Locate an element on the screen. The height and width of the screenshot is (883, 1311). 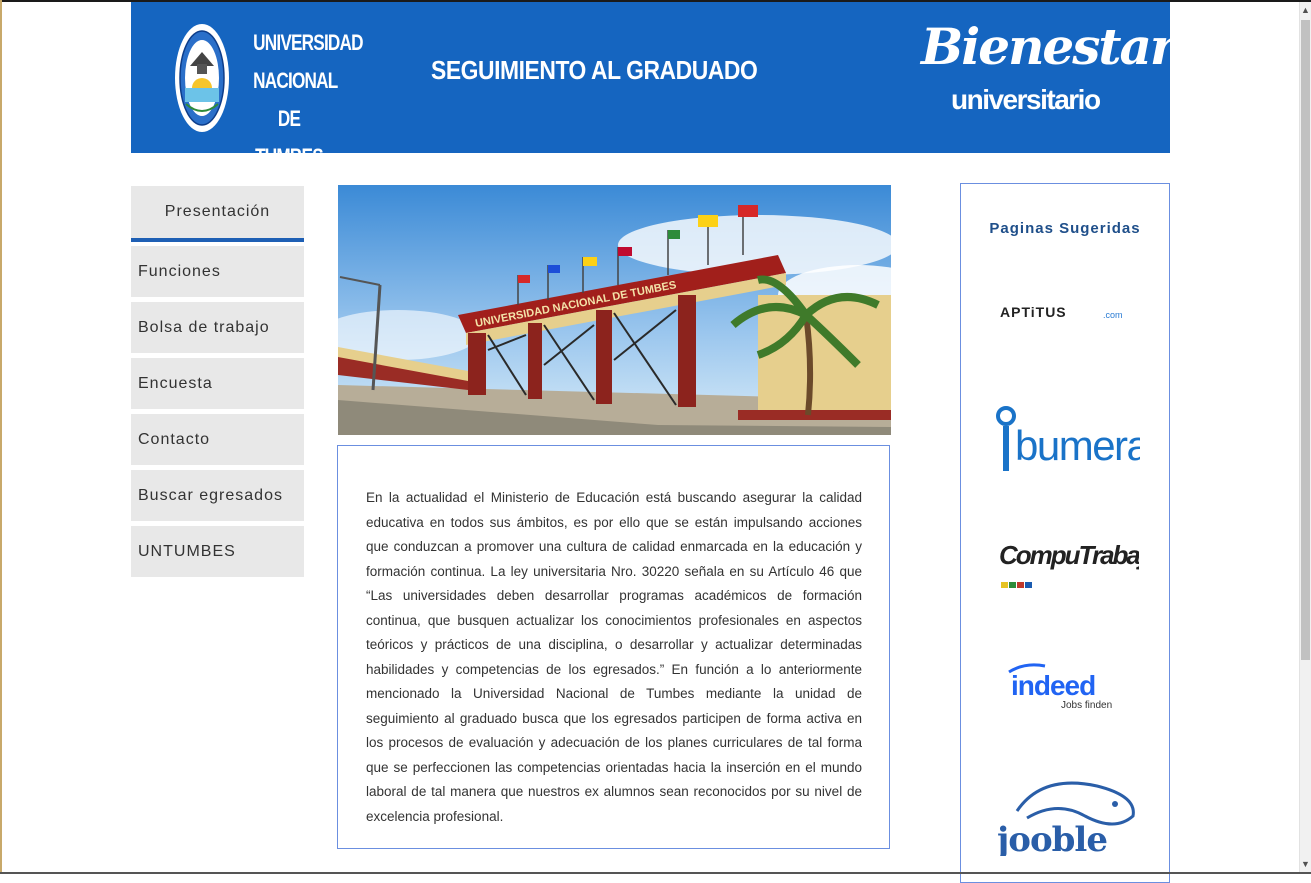
scroll-down-arrow-icon: ▼ is located at coordinates (1305, 864).